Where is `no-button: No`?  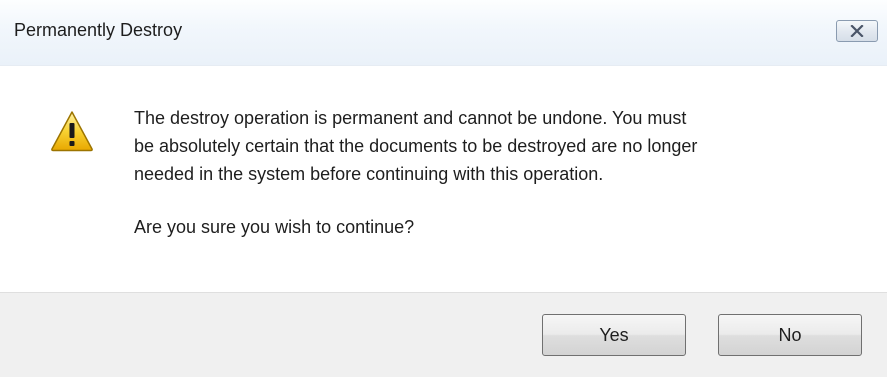 no-button: No is located at coordinates (790, 335).